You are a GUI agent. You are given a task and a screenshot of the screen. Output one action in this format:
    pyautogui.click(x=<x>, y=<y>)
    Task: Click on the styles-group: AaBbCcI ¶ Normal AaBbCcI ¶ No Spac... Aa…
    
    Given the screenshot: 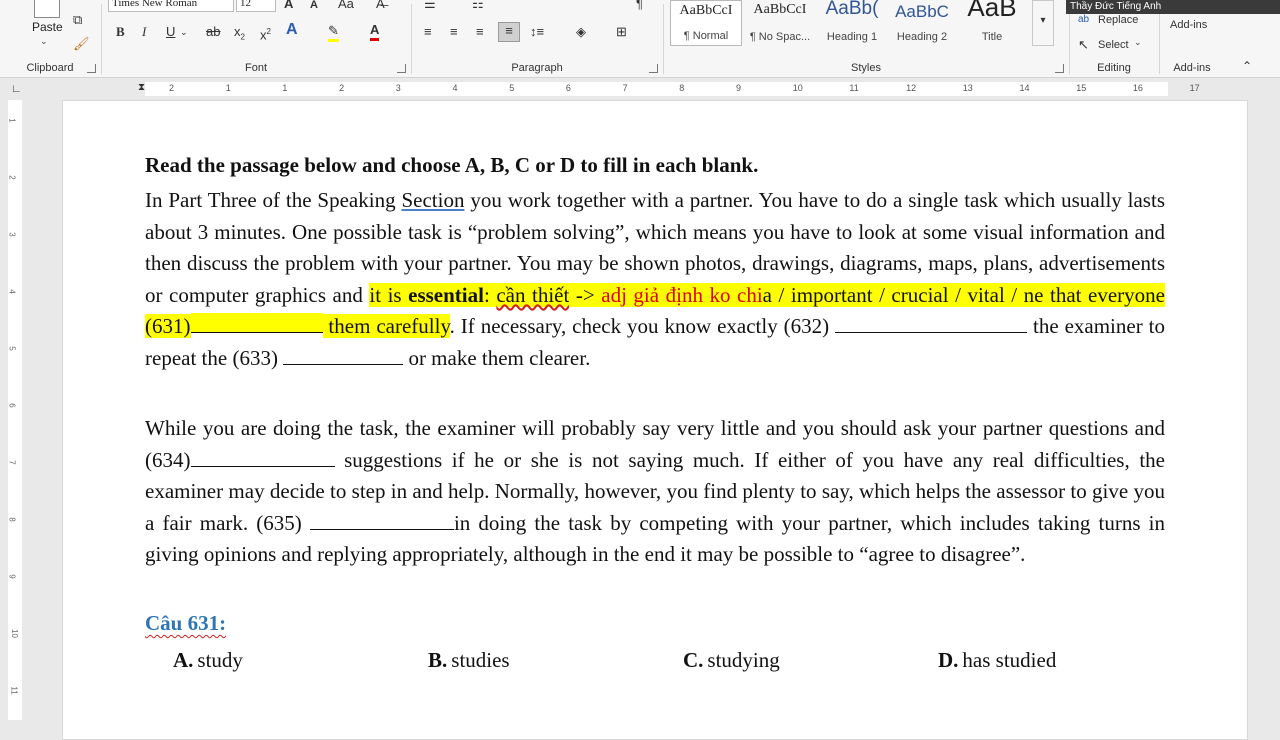 What is the action you would take?
    pyautogui.click(x=866, y=39)
    